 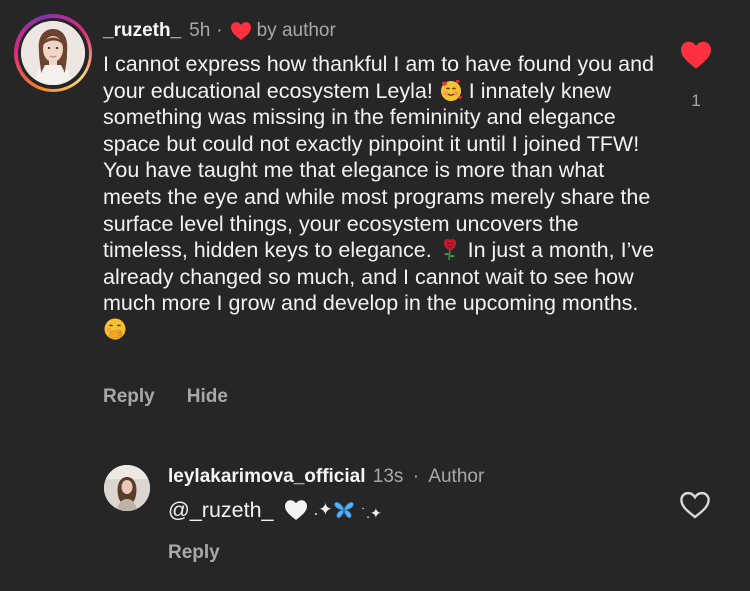 I want to click on comment-actions: Reply Hide, so click(x=165, y=397).